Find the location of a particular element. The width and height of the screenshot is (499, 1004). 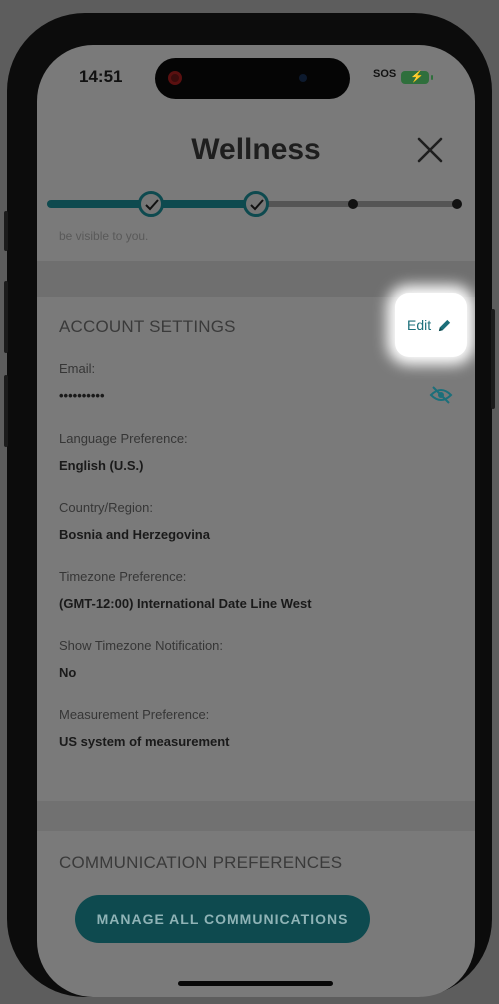

power-button is located at coordinates (493, 359).